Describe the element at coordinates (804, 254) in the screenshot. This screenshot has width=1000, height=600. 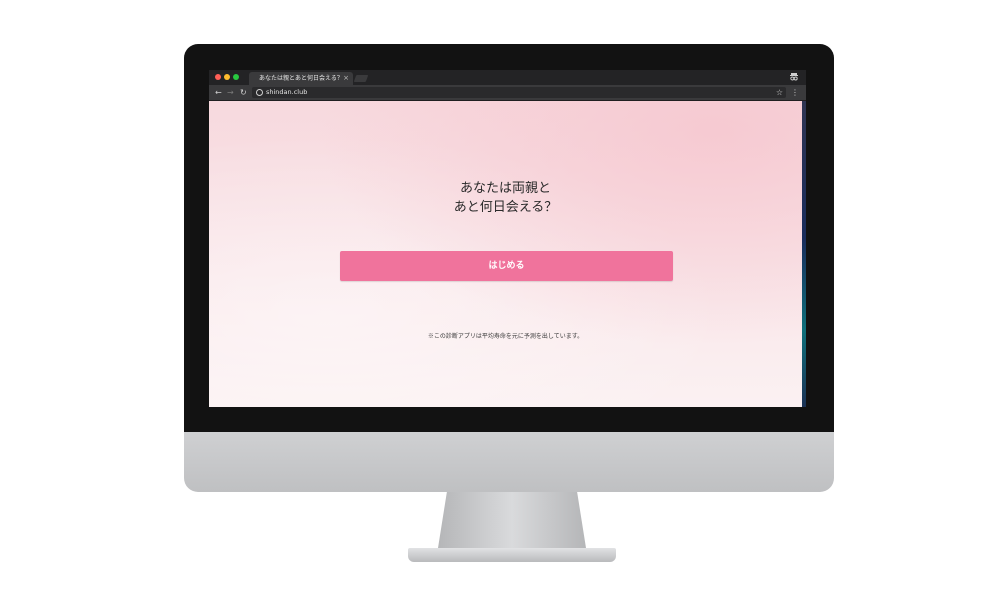
I see `desktop-wallpaper-strip` at that location.